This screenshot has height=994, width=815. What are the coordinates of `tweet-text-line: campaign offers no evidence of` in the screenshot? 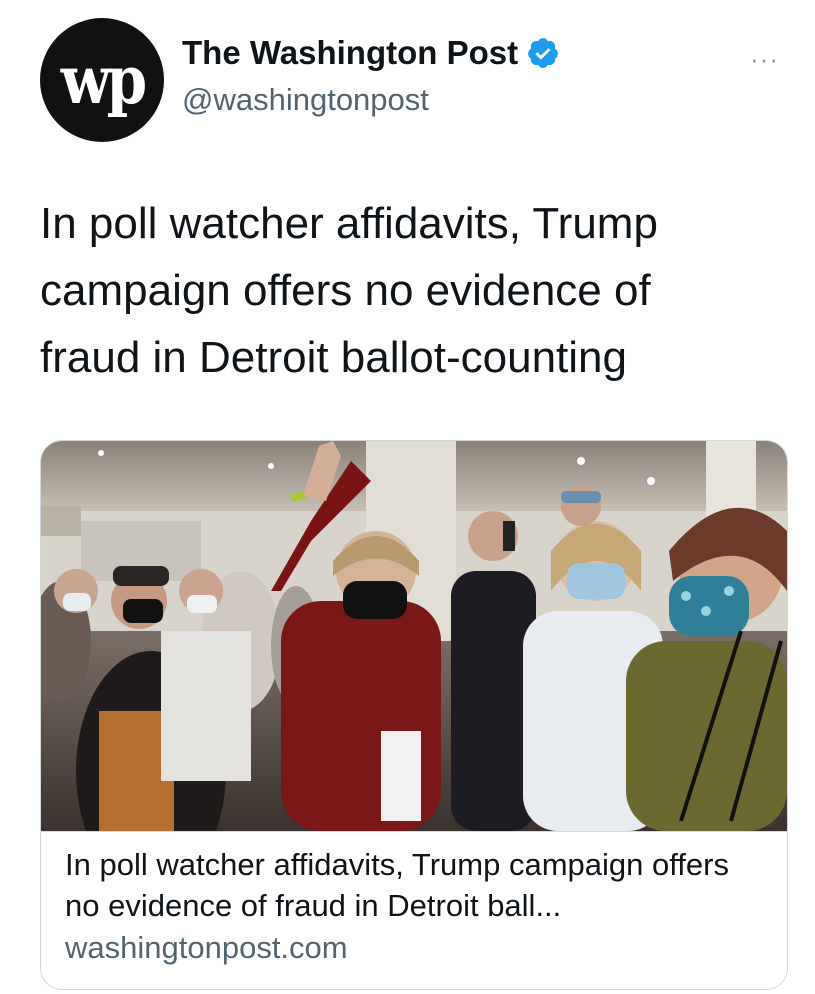 It's located at (345, 290).